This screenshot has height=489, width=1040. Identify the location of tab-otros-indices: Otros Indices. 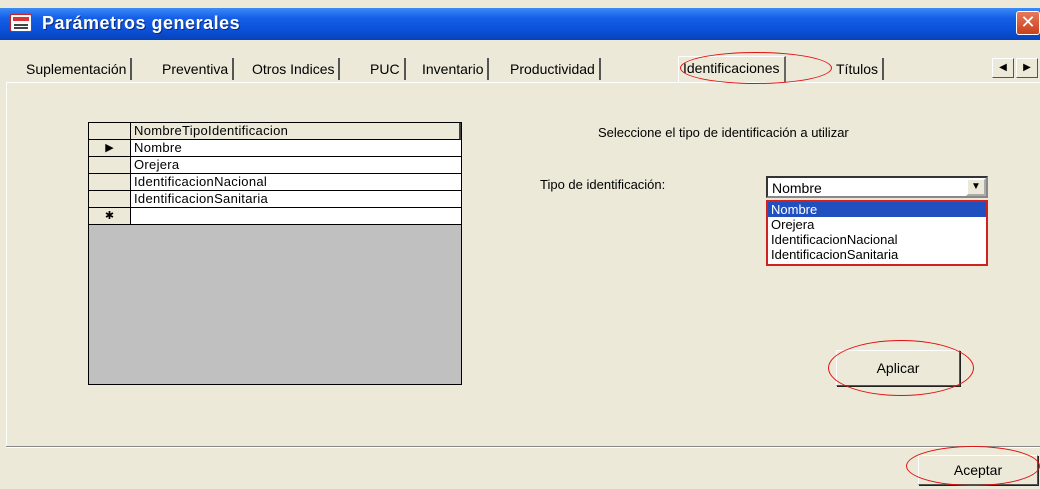
(294, 69).